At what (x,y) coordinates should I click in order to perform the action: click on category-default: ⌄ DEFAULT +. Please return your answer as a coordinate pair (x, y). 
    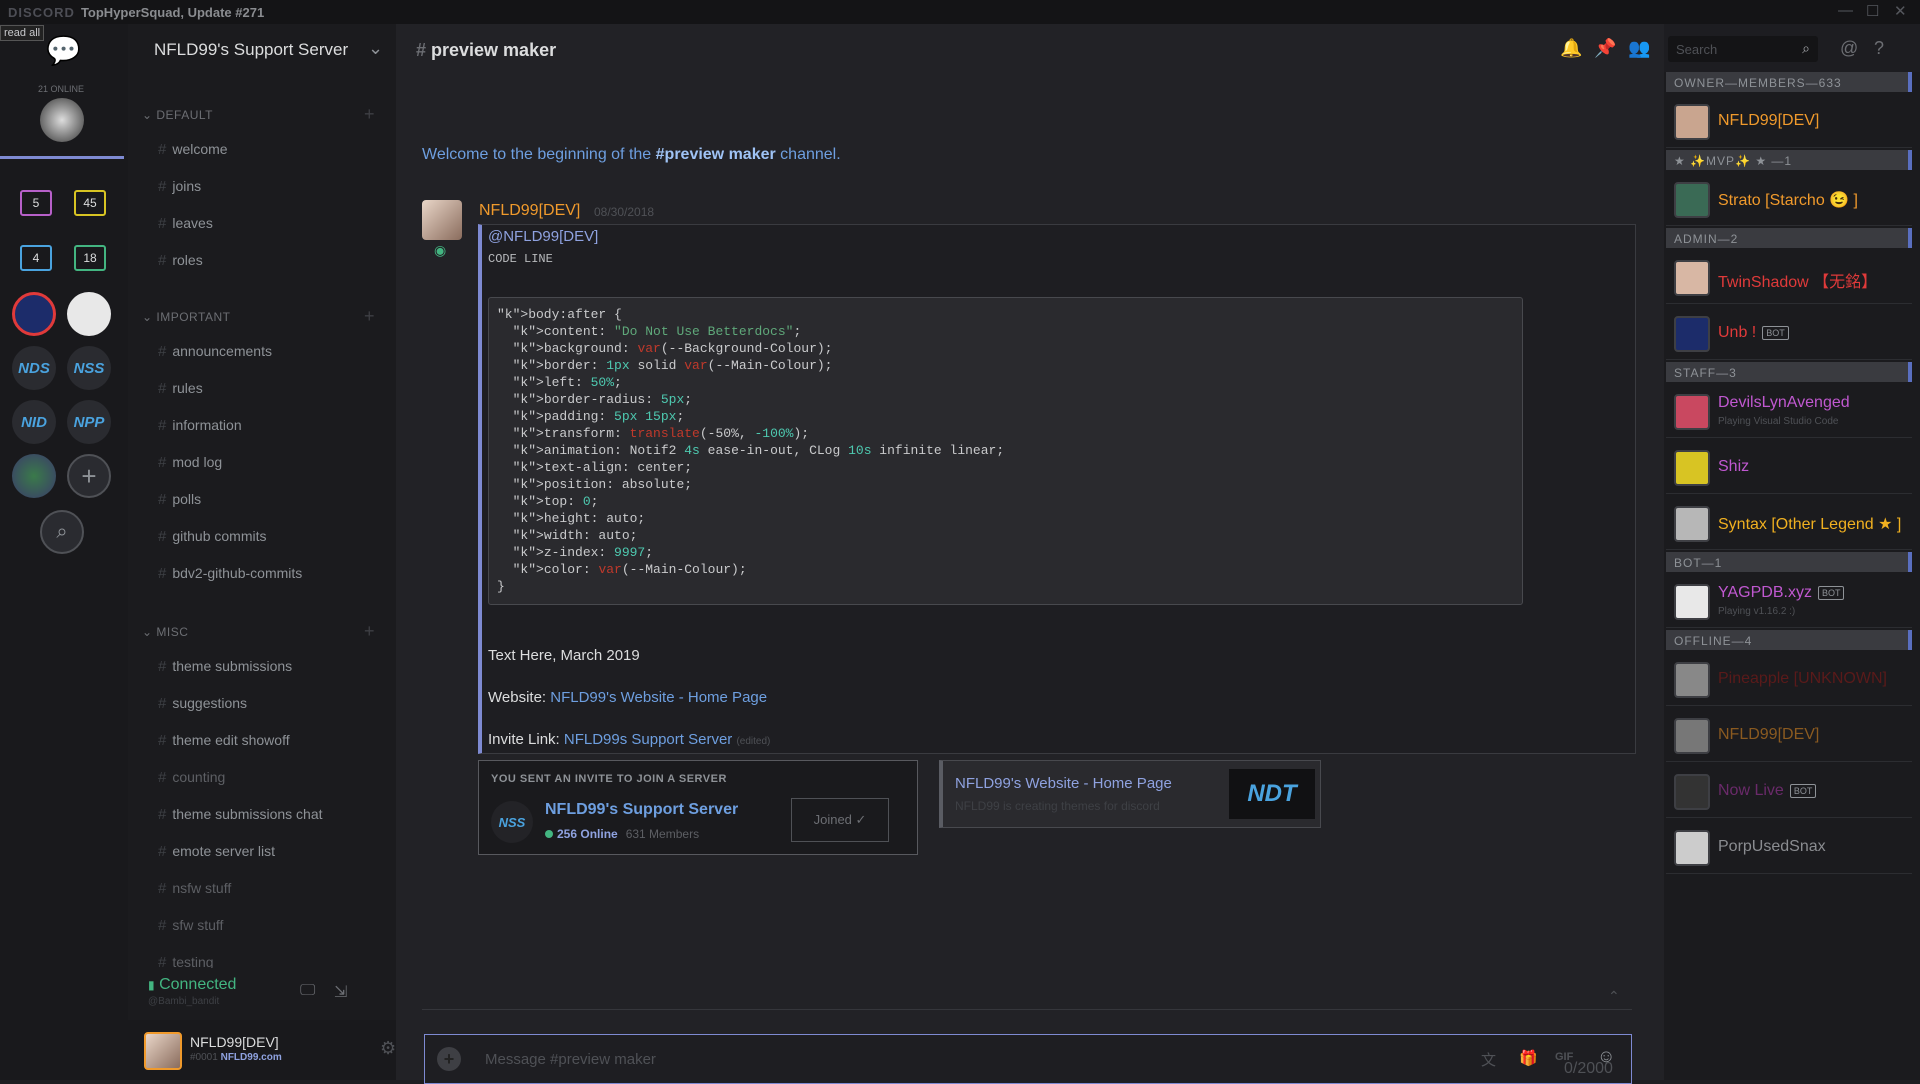
    Looking at the image, I should click on (258, 114).